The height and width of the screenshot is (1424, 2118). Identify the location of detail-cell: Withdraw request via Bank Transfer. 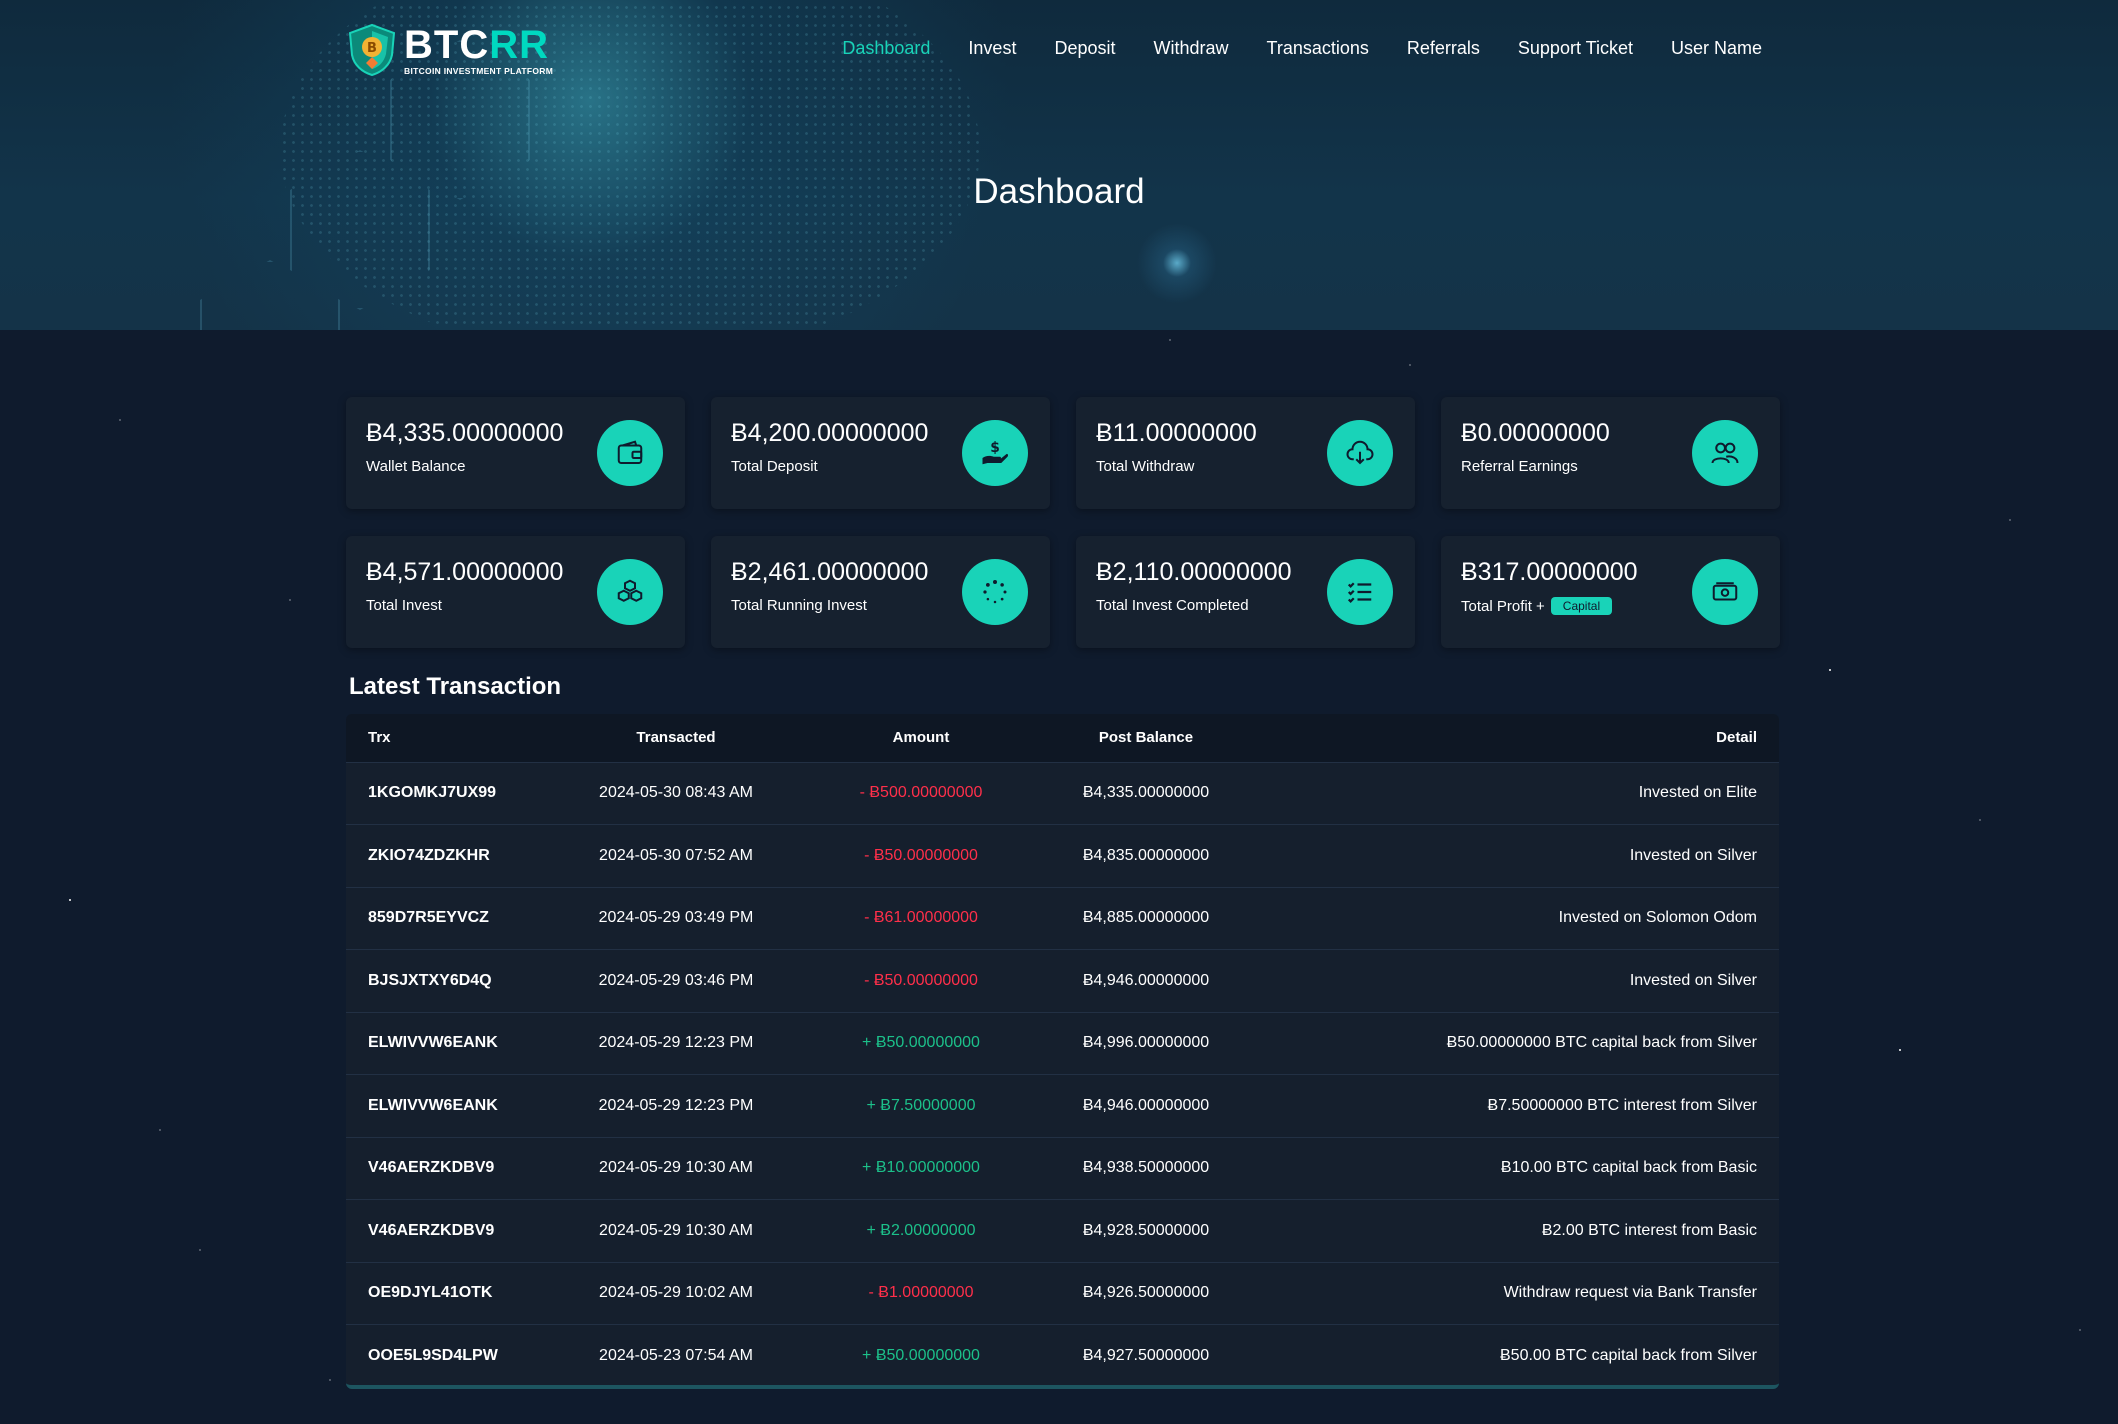
(1630, 1293).